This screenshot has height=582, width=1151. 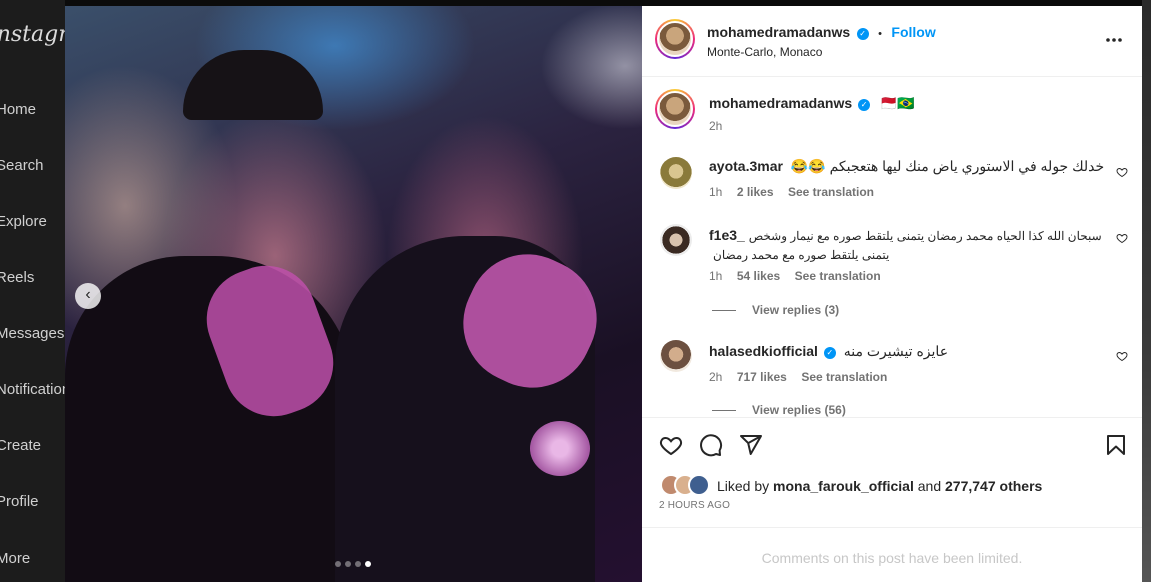 I want to click on comment-text: عايزه تيشيرت منه, so click(x=896, y=351).